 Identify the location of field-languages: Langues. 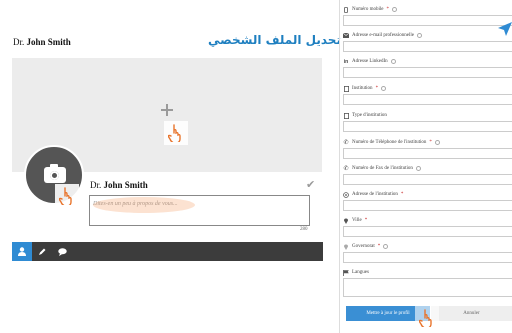
(427, 282).